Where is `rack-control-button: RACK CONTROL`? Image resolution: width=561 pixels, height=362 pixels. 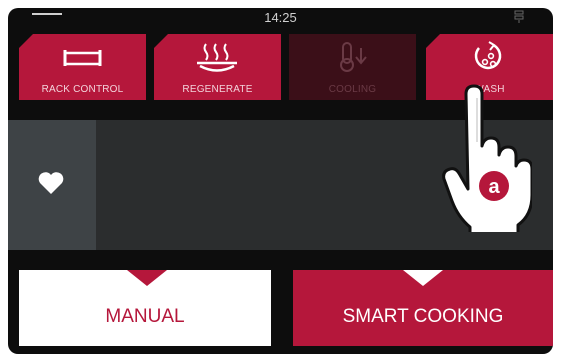 rack-control-button: RACK CONTROL is located at coordinates (82, 67).